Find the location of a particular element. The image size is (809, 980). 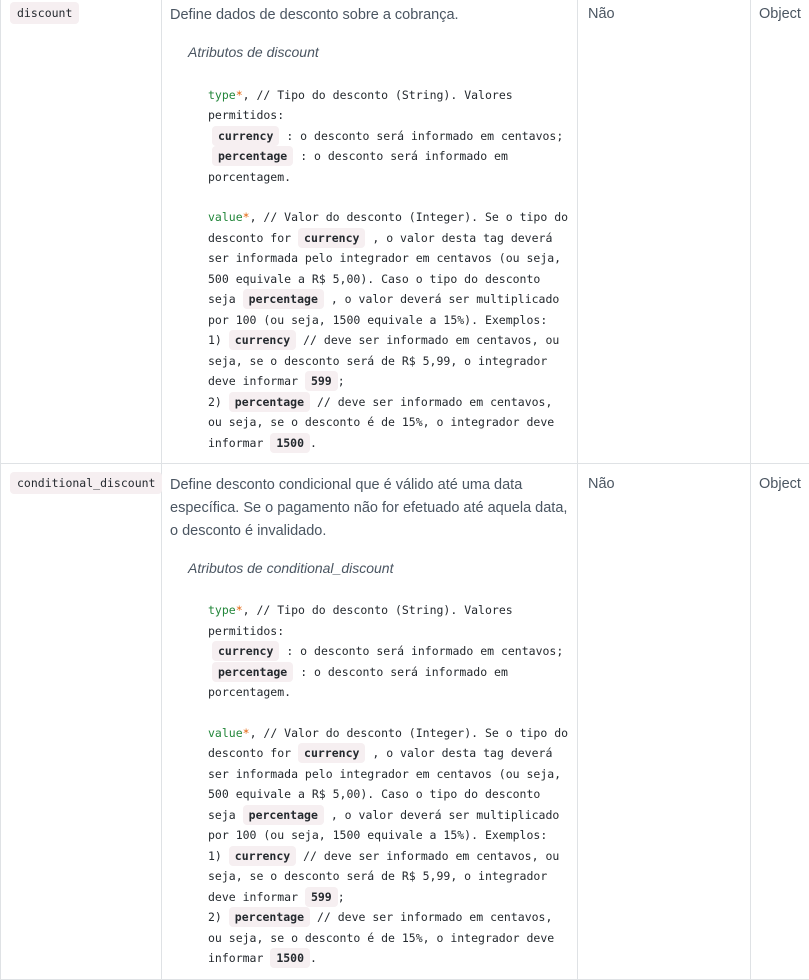

parameter-name-chip: discount is located at coordinates (44, 13).